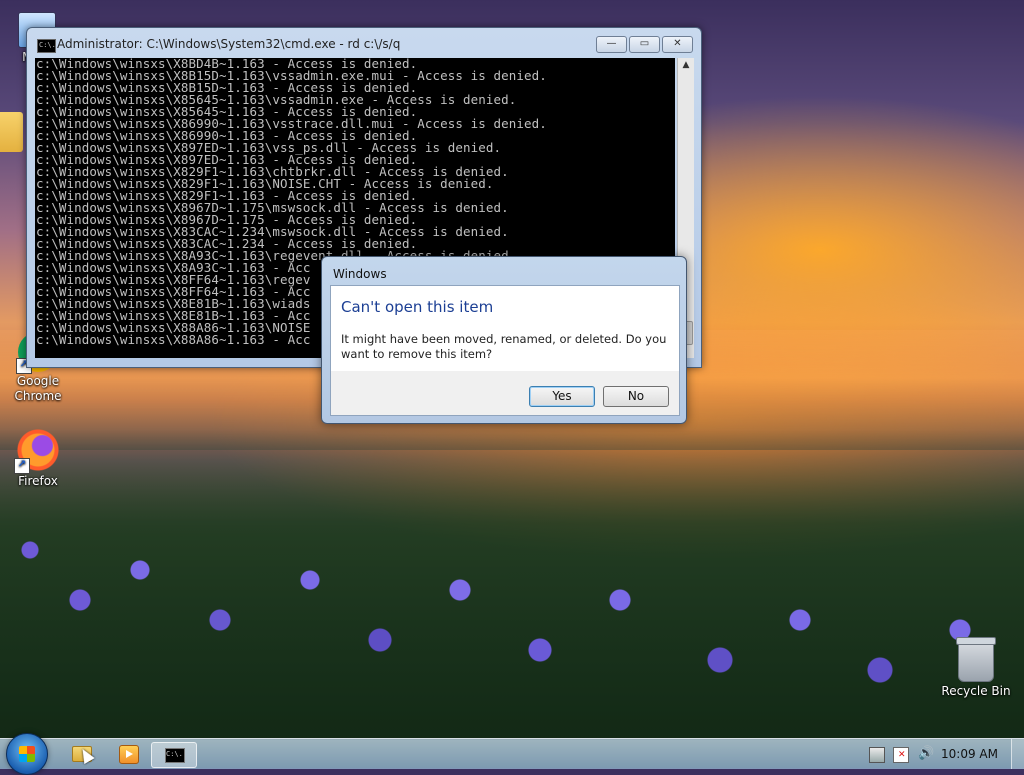 The height and width of the screenshot is (775, 1024). What do you see at coordinates (976, 659) in the screenshot?
I see `recycle-bin-icon` at bounding box center [976, 659].